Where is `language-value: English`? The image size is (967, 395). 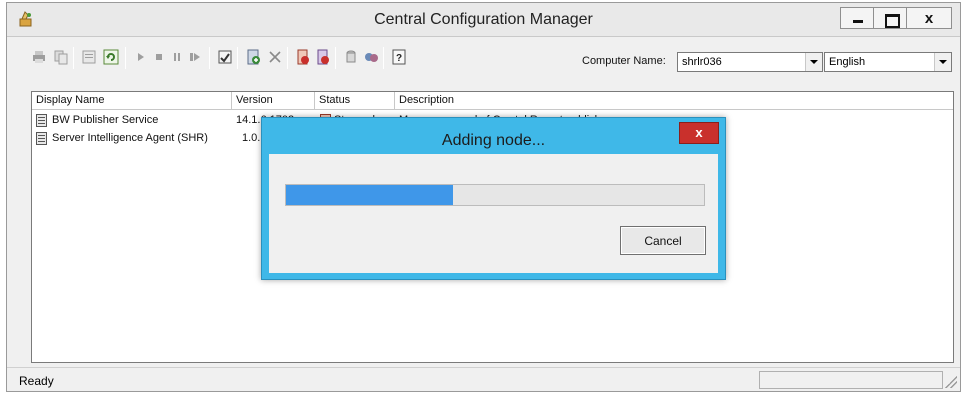 language-value: English is located at coordinates (847, 62).